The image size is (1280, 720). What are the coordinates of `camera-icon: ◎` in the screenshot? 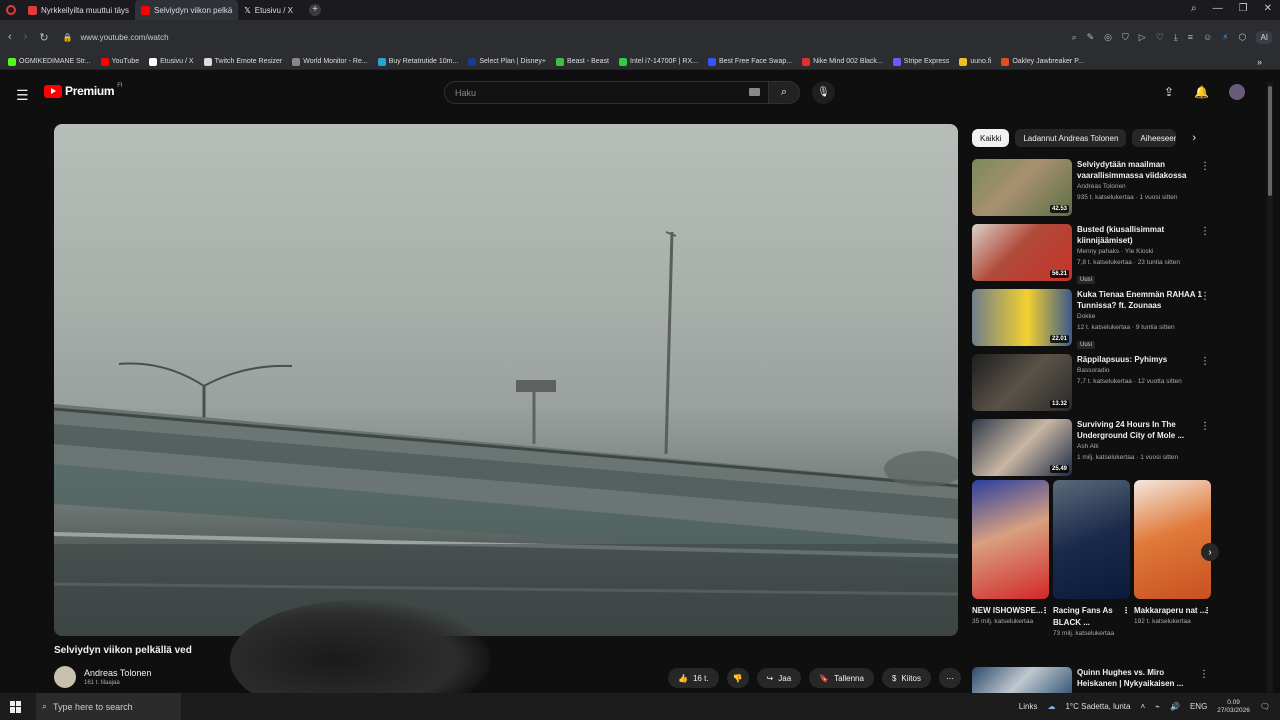 It's located at (1108, 37).